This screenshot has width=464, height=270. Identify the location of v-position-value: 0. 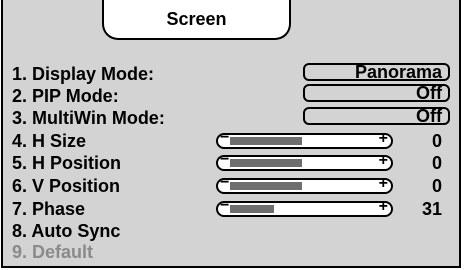
(436, 186).